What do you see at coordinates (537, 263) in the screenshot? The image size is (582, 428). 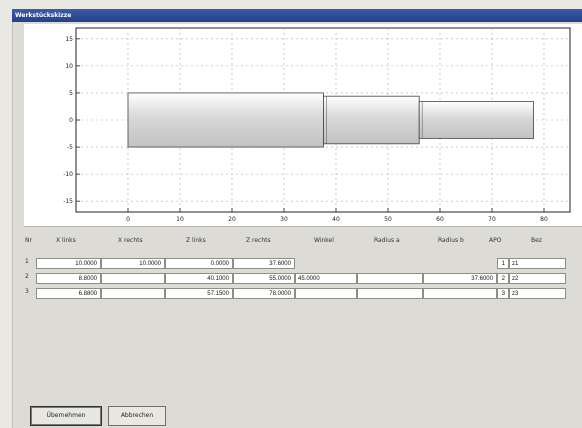 I see `bez-field: z1` at bounding box center [537, 263].